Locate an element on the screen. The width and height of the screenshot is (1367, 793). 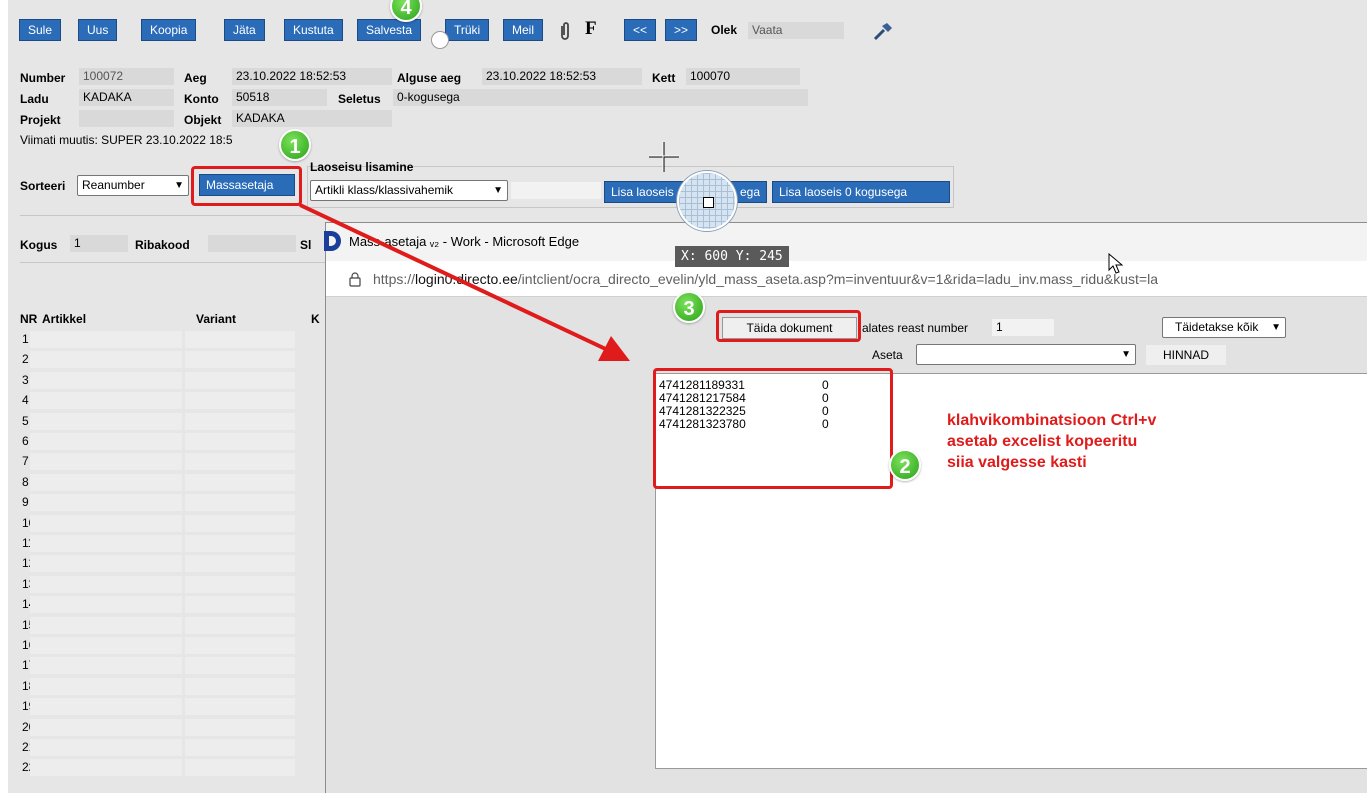
instruction-line-3: siia valgesse kasti is located at coordinates (1017, 462).